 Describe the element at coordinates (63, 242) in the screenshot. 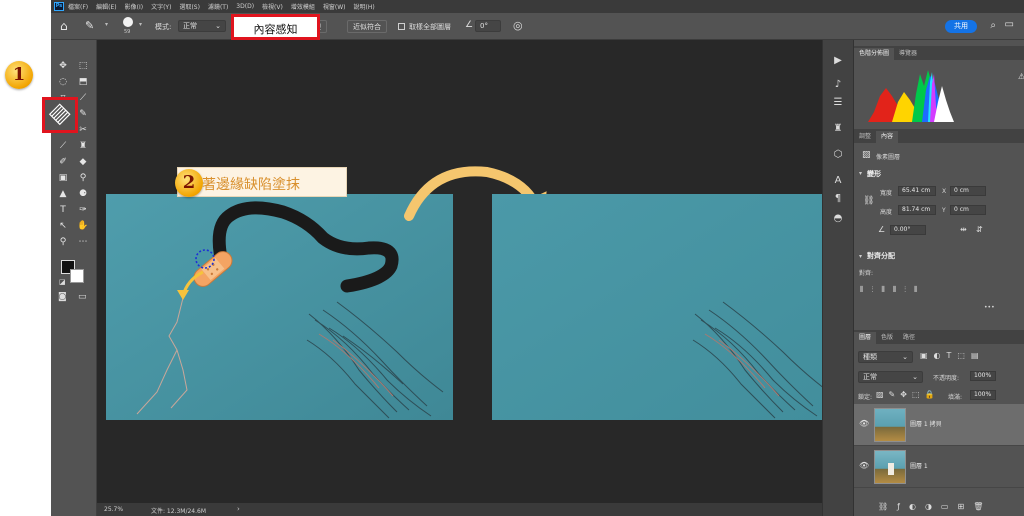

I see `zoom-tool-icon: ⚲` at that location.